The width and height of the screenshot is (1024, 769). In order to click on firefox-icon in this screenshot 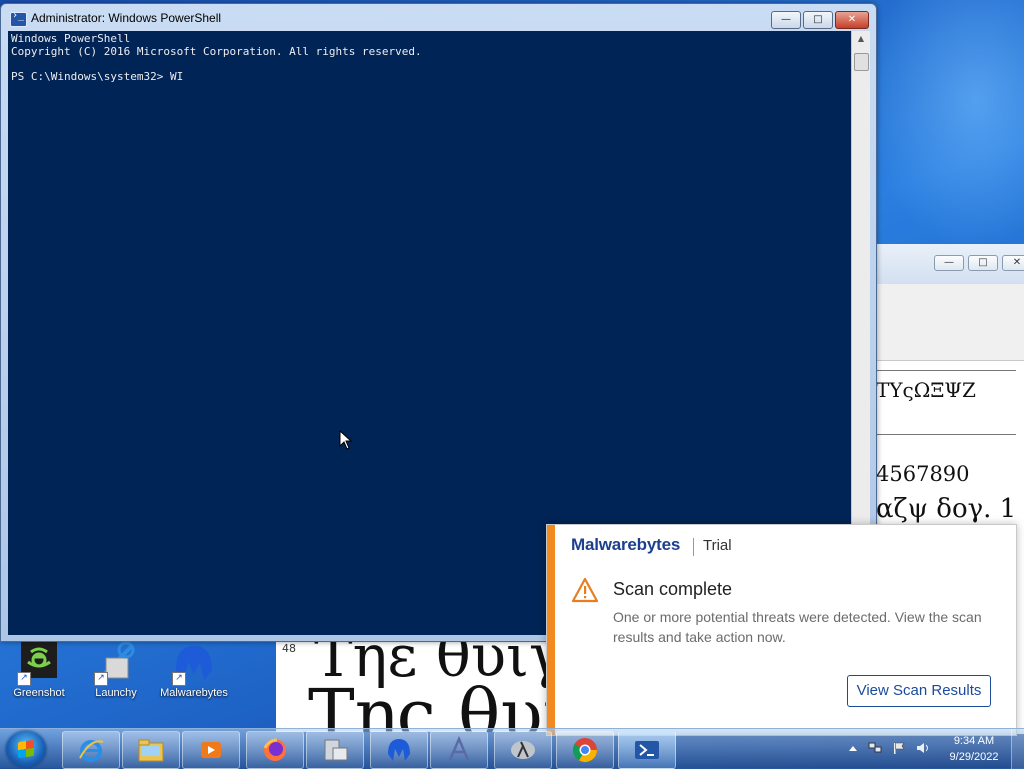, I will do `click(274, 749)`.